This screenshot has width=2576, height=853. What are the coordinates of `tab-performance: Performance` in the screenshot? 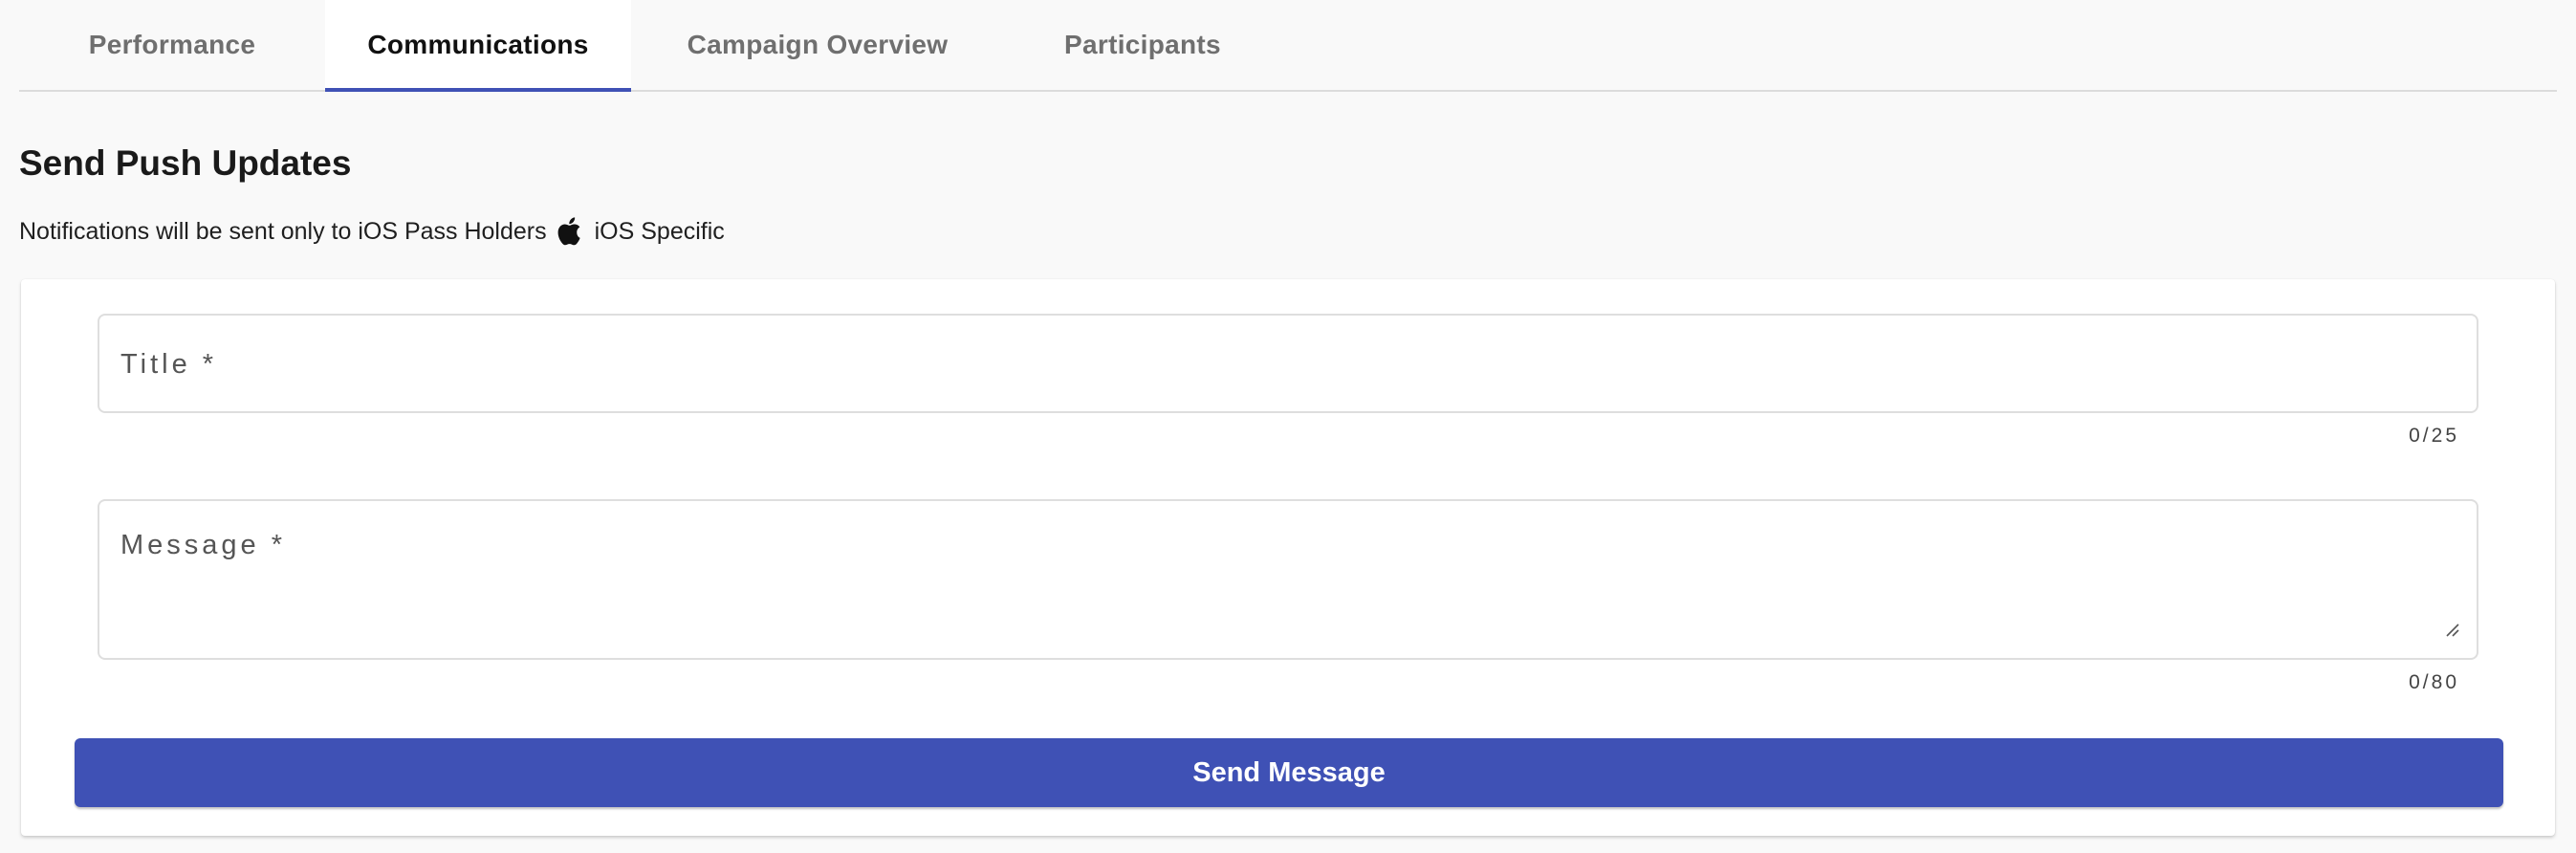 It's located at (172, 45).